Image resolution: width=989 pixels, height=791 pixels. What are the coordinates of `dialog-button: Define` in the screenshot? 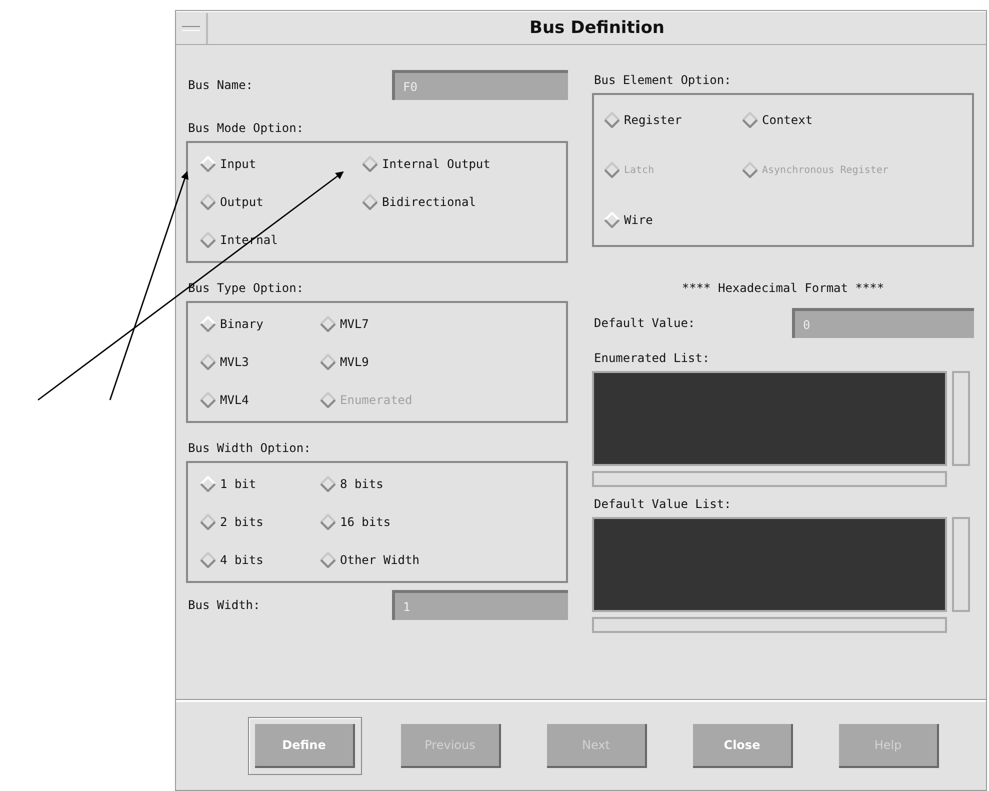 It's located at (305, 746).